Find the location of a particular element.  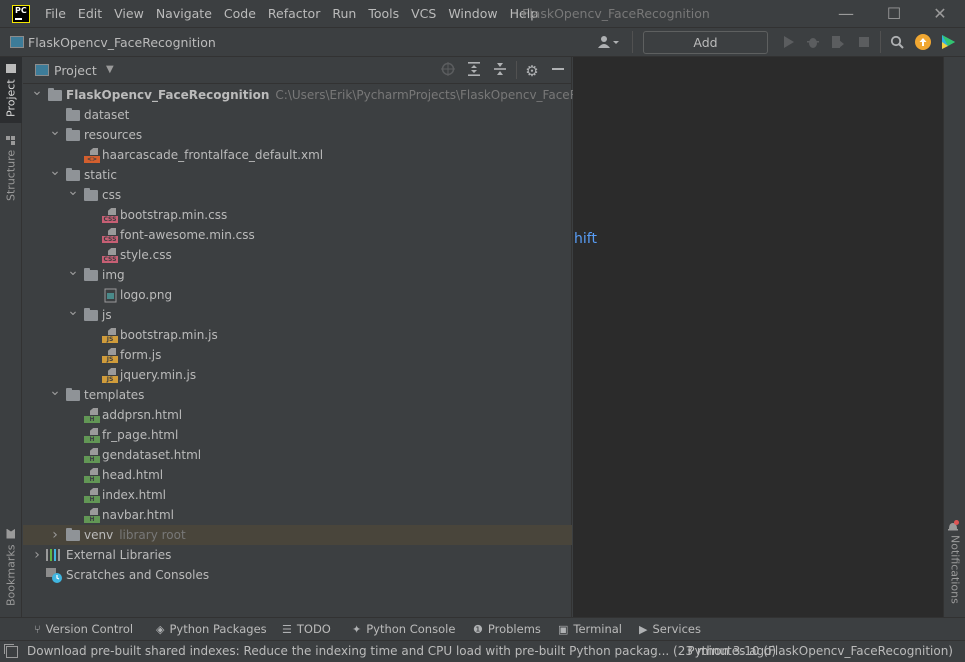

menu-code: Code is located at coordinates (240, 13).